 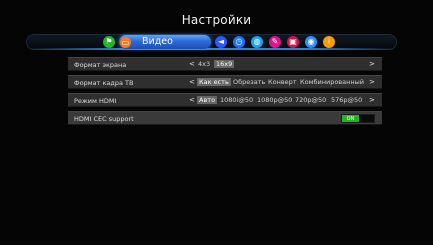 What do you see at coordinates (157, 41) in the screenshot?
I see `tab-video-label: Видео` at bounding box center [157, 41].